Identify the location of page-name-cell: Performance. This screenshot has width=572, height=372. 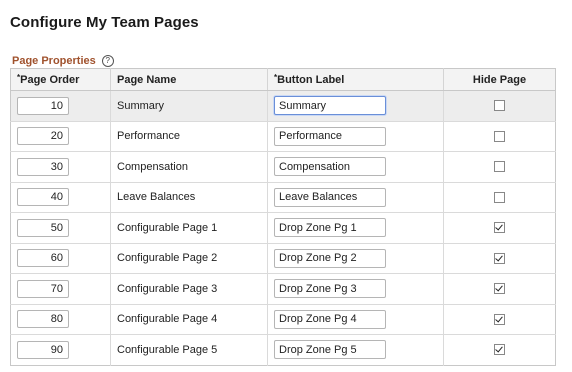
(189, 136).